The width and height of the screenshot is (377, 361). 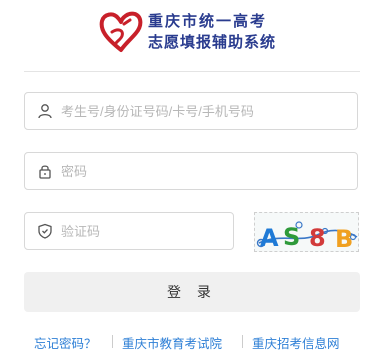 What do you see at coordinates (172, 342) in the screenshot?
I see `exam-authority-link: 重庆市教育考试院` at bounding box center [172, 342].